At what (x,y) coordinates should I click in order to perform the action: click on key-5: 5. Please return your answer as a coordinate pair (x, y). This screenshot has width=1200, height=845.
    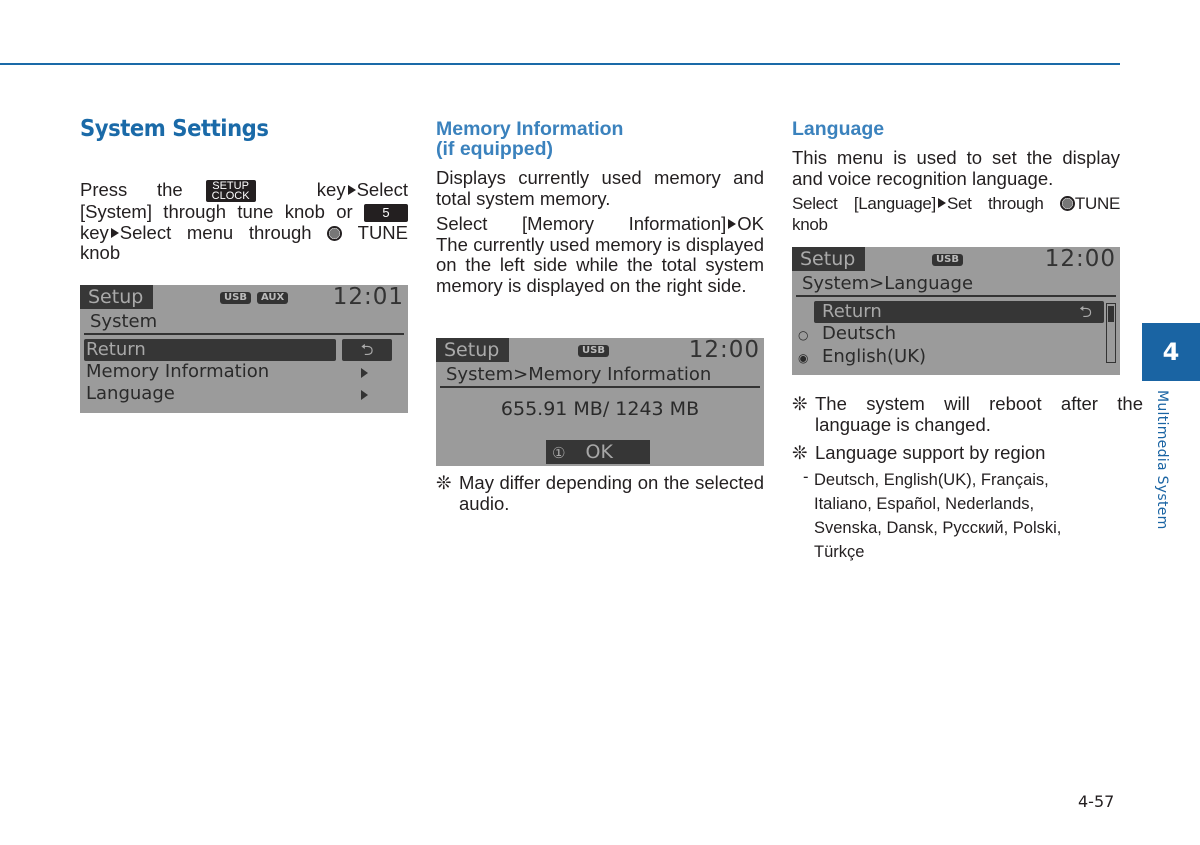
    Looking at the image, I should click on (386, 213).